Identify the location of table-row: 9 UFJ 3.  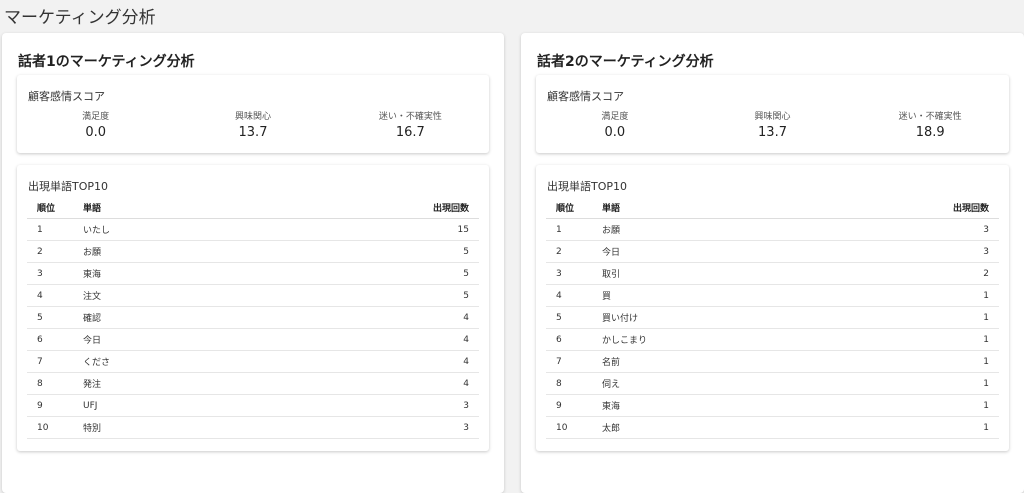
(253, 405).